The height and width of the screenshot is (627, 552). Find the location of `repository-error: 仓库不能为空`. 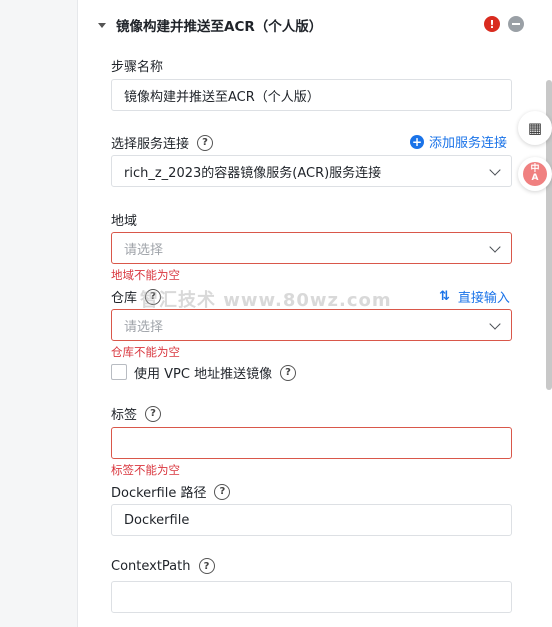

repository-error: 仓库不能为空 is located at coordinates (145, 352).